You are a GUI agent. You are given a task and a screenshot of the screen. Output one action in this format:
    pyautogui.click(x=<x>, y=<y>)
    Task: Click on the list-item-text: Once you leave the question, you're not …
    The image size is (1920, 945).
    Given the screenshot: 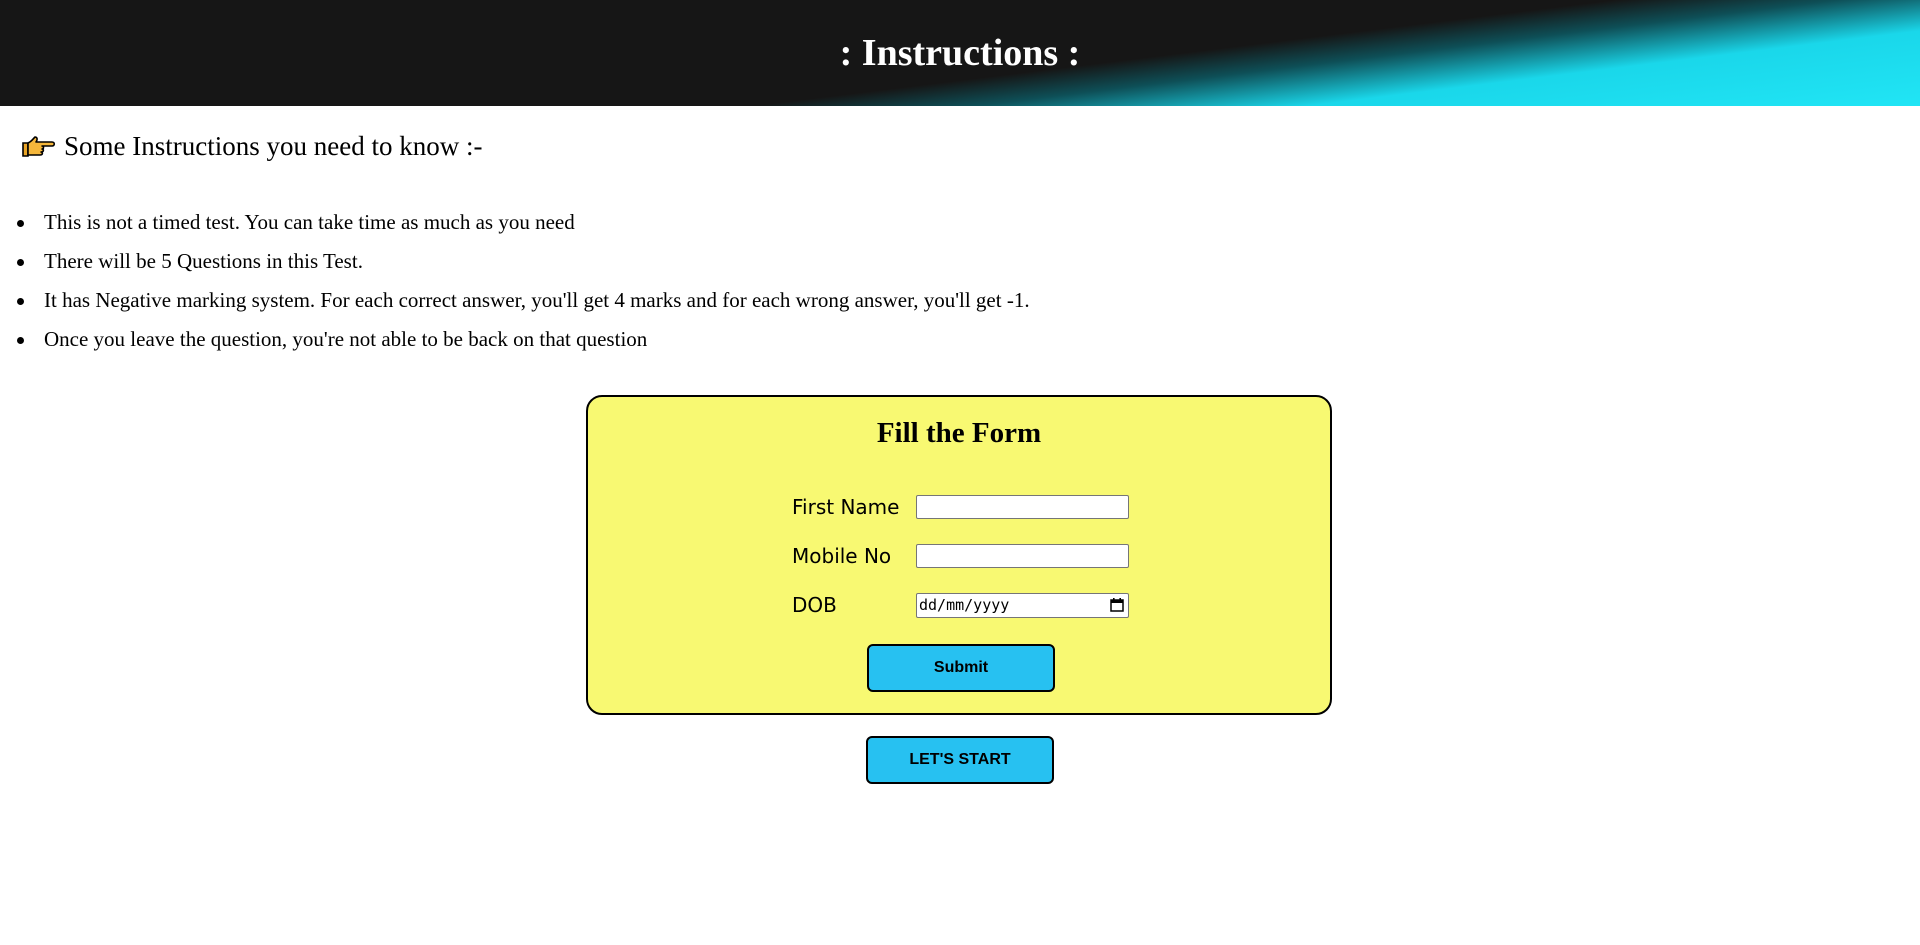 What is the action you would take?
    pyautogui.click(x=346, y=339)
    